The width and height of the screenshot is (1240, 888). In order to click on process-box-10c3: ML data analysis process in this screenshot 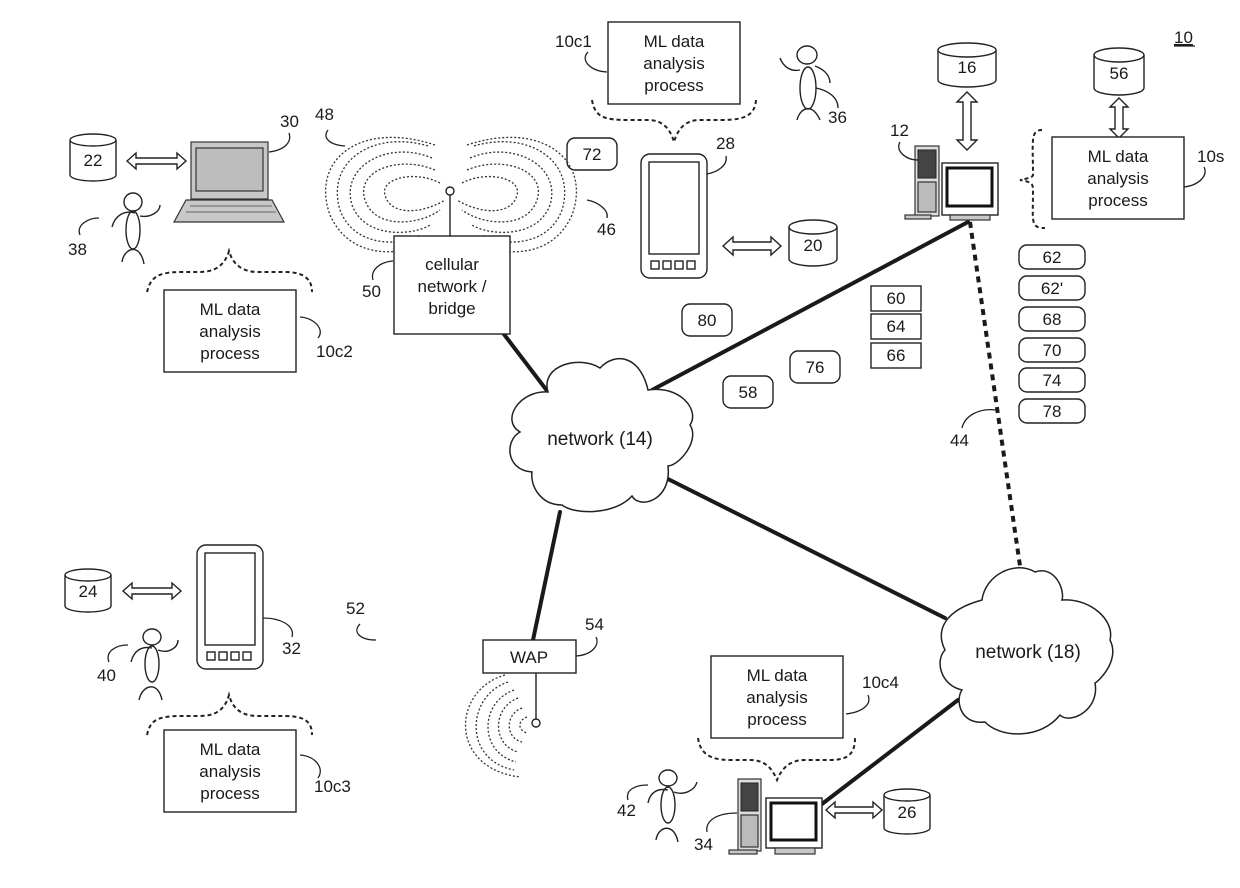, I will do `click(230, 771)`.